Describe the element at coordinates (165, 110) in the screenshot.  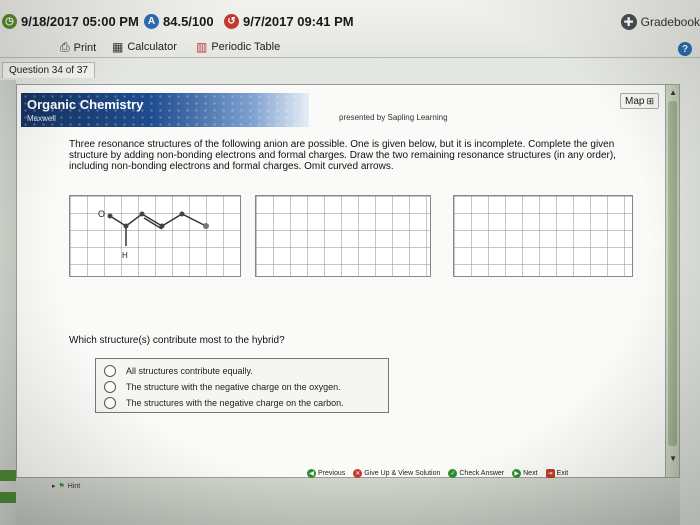
I see `course-banner: Organic Chemistry Maxwell` at that location.